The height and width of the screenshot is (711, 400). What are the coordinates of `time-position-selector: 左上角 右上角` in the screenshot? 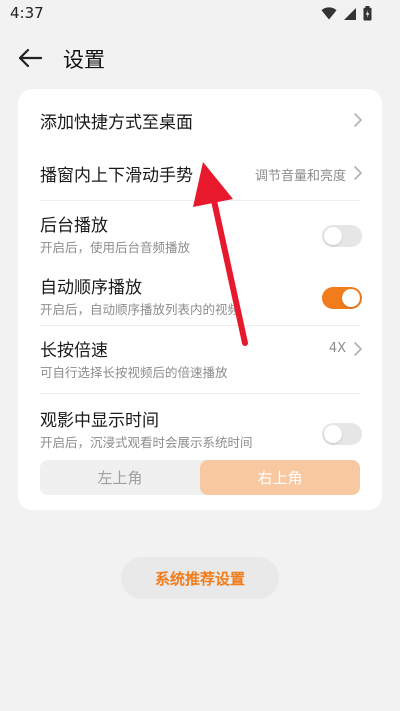 It's located at (200, 477).